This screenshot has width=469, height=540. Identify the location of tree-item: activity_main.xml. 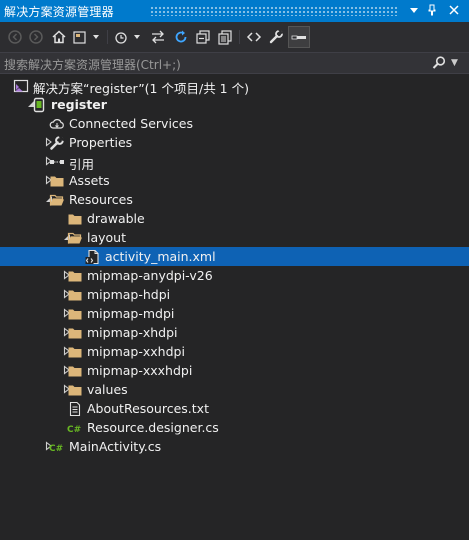
(234, 256).